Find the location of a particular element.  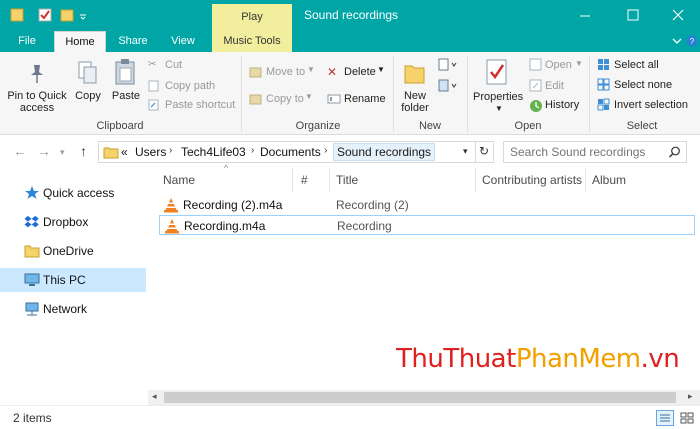

tab-music-tools: Music Tools is located at coordinates (252, 41).